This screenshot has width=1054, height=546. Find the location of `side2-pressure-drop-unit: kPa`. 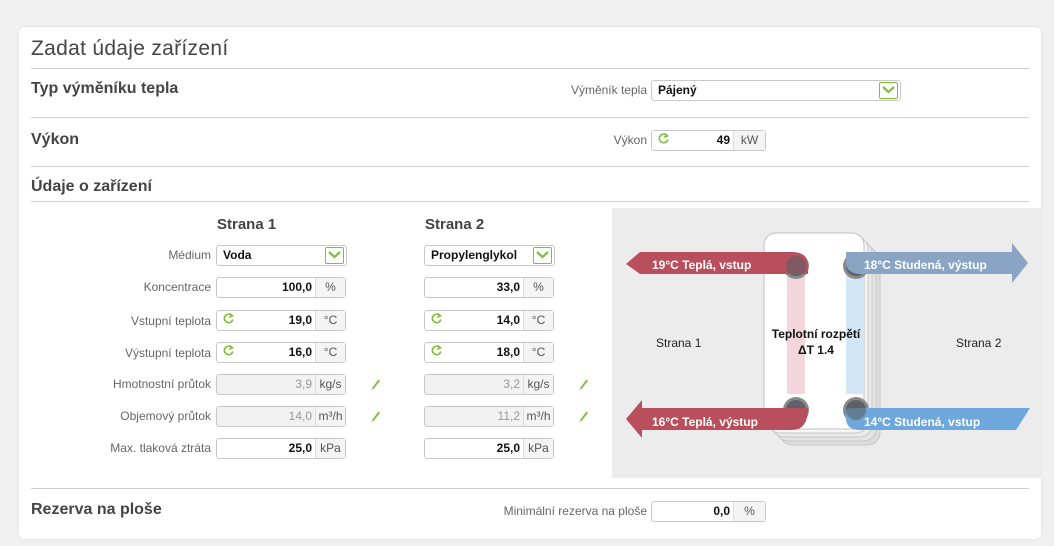

side2-pressure-drop-unit: kPa is located at coordinates (538, 448).